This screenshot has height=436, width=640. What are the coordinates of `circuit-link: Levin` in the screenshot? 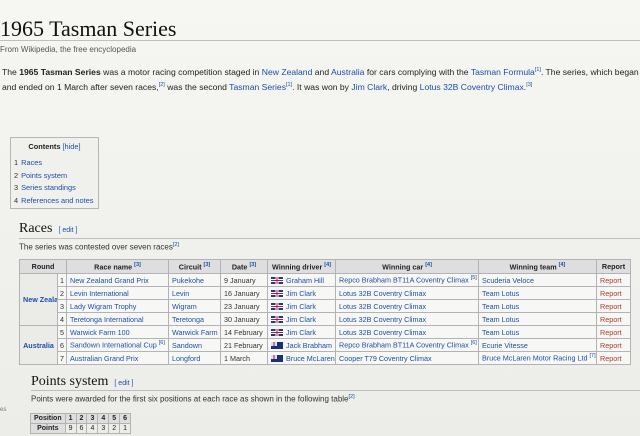 It's located at (195, 293).